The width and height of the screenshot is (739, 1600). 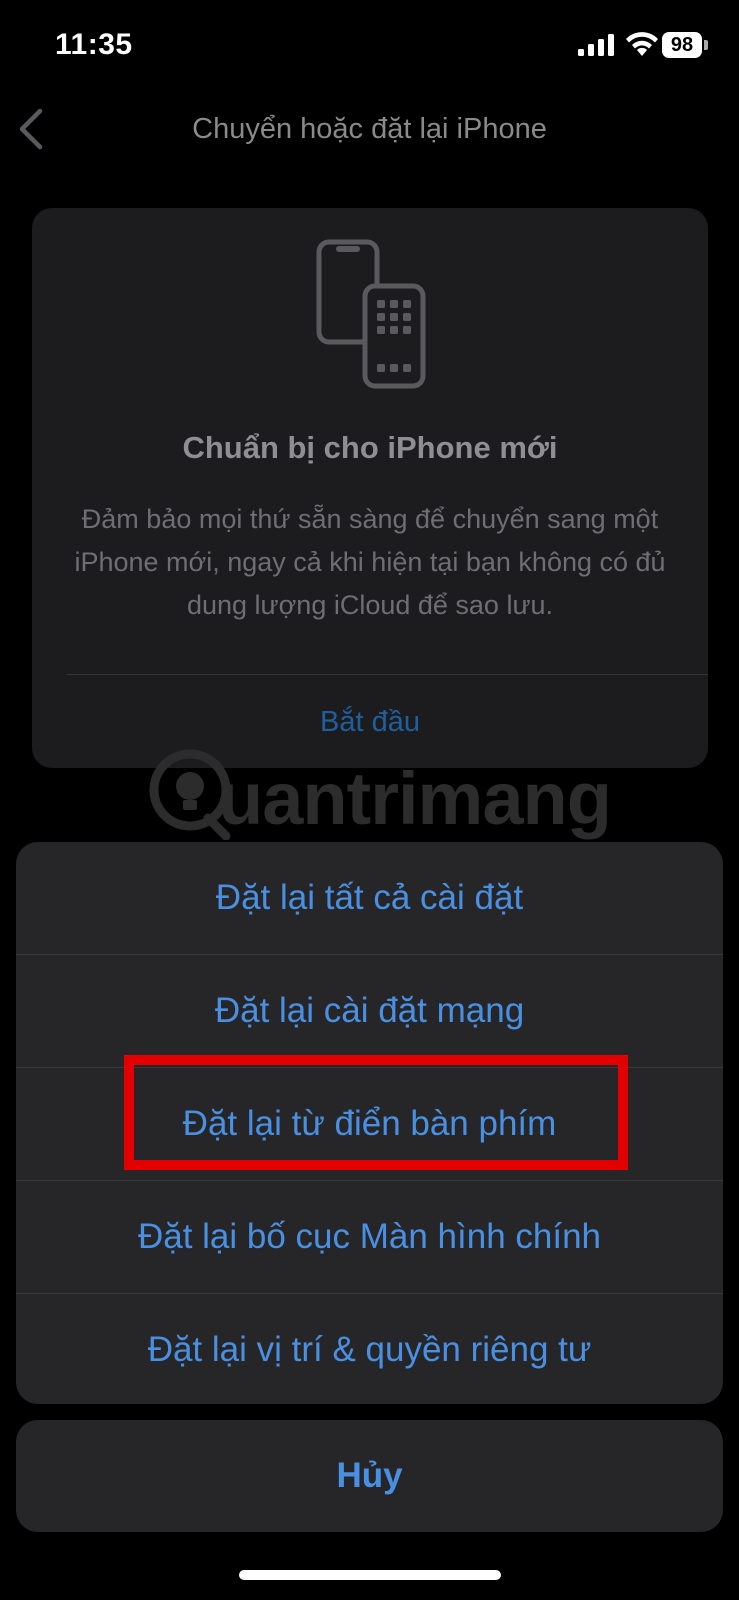 I want to click on watermark-text: uantrimang, so click(x=415, y=798).